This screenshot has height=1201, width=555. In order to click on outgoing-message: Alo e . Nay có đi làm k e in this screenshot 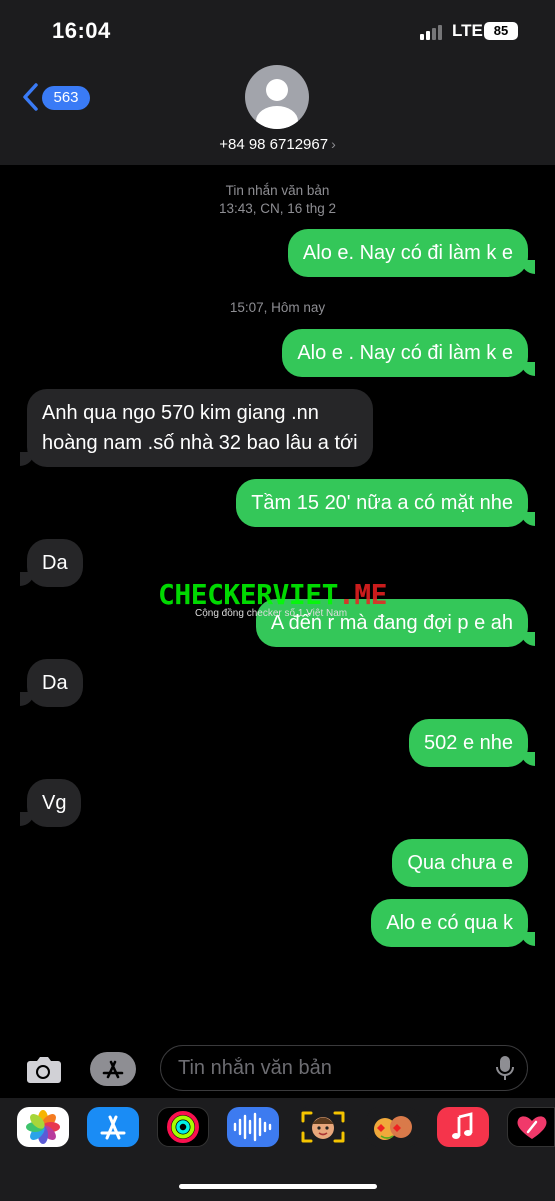, I will do `click(405, 353)`.